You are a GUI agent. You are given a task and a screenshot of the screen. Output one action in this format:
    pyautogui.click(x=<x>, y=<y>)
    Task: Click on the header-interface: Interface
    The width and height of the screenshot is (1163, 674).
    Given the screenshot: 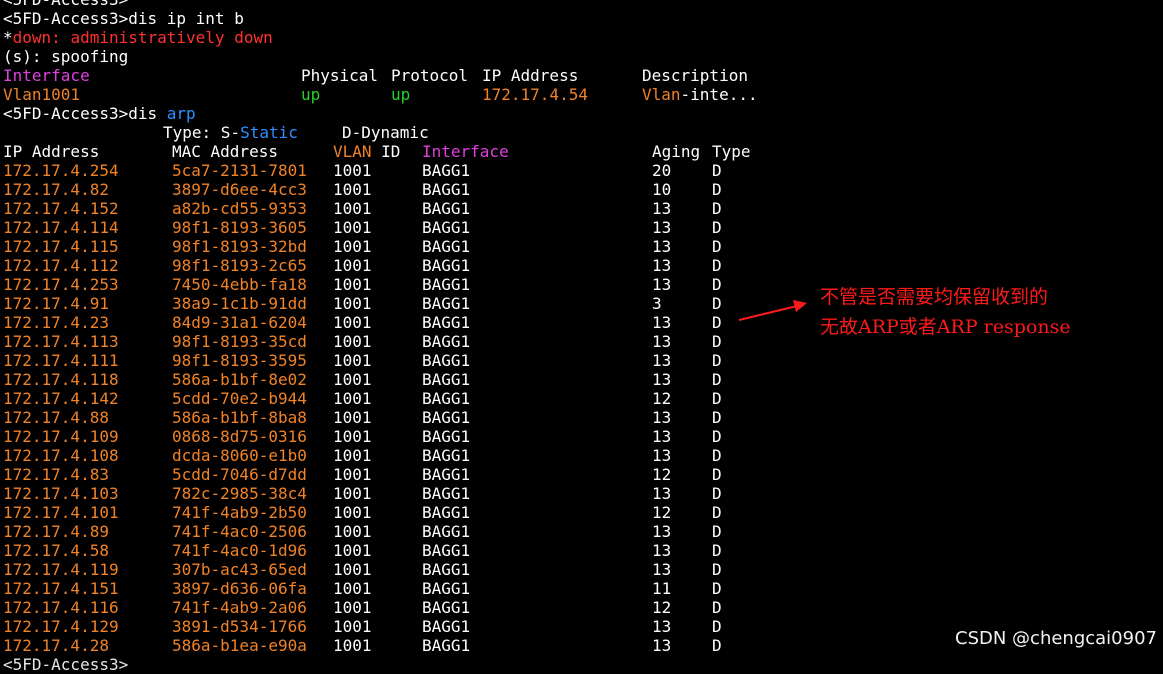 What is the action you would take?
    pyautogui.click(x=46, y=75)
    